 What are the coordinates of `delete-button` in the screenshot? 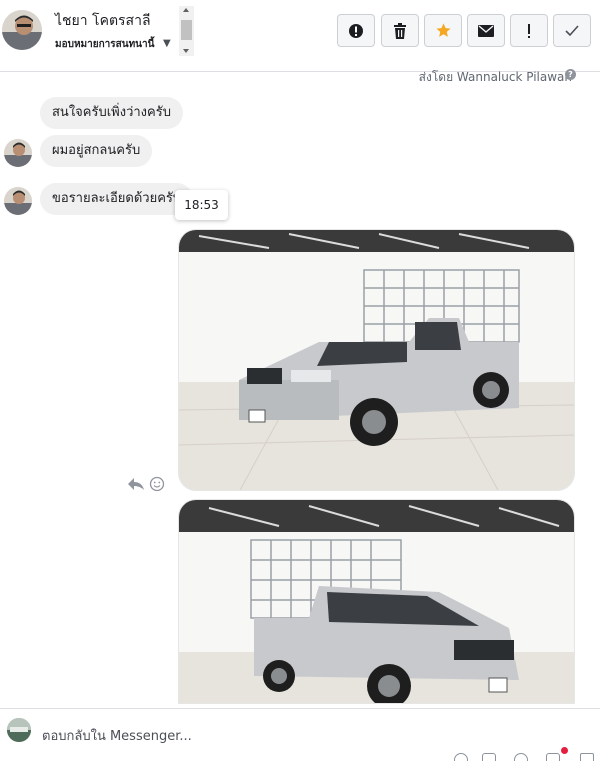 It's located at (400, 30).